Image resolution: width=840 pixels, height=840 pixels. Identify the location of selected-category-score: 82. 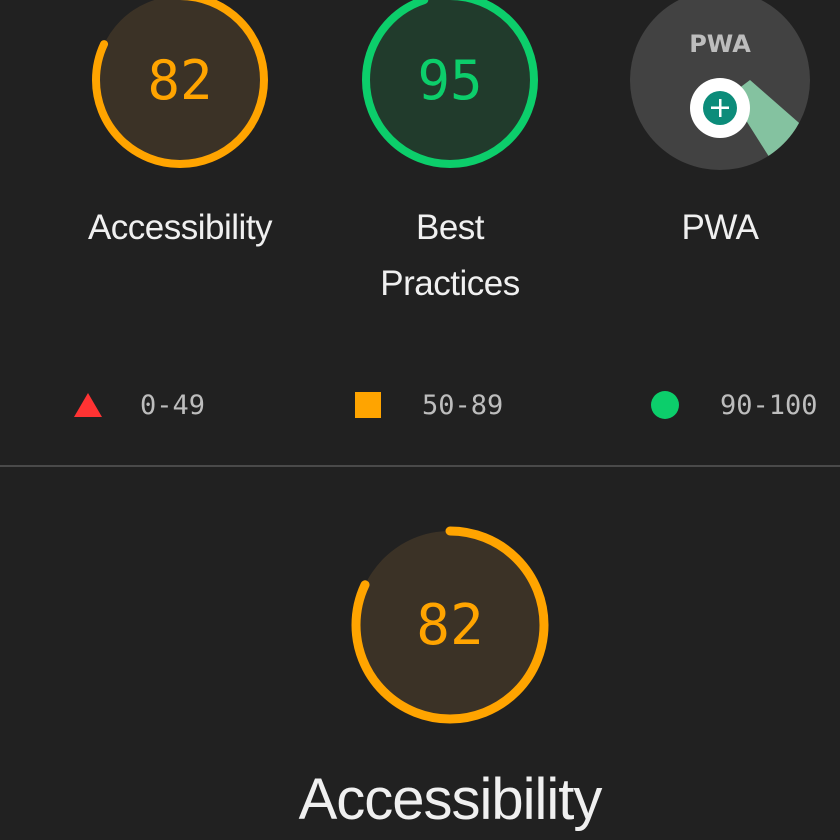
(450, 625).